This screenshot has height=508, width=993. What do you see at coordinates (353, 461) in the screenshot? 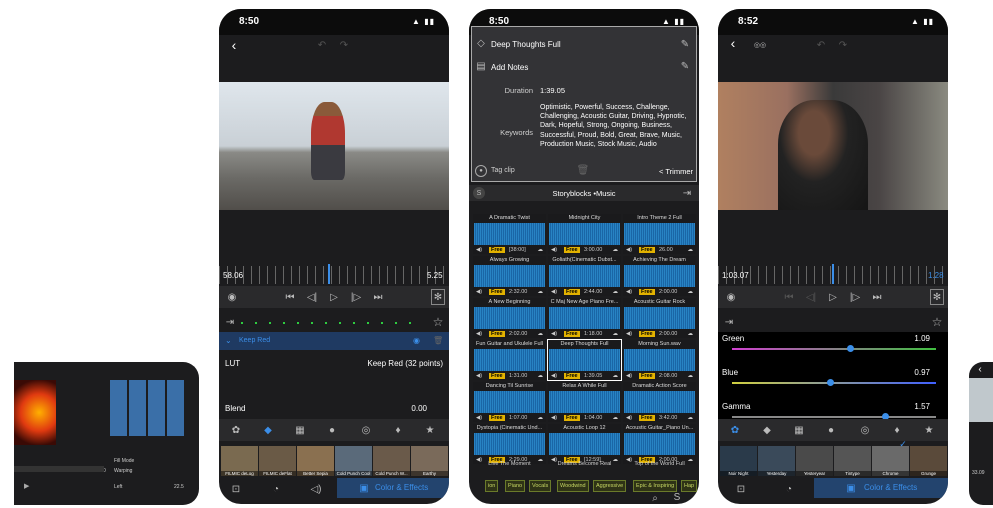
I see `lut-thumb: Cold Punch Cool` at bounding box center [353, 461].